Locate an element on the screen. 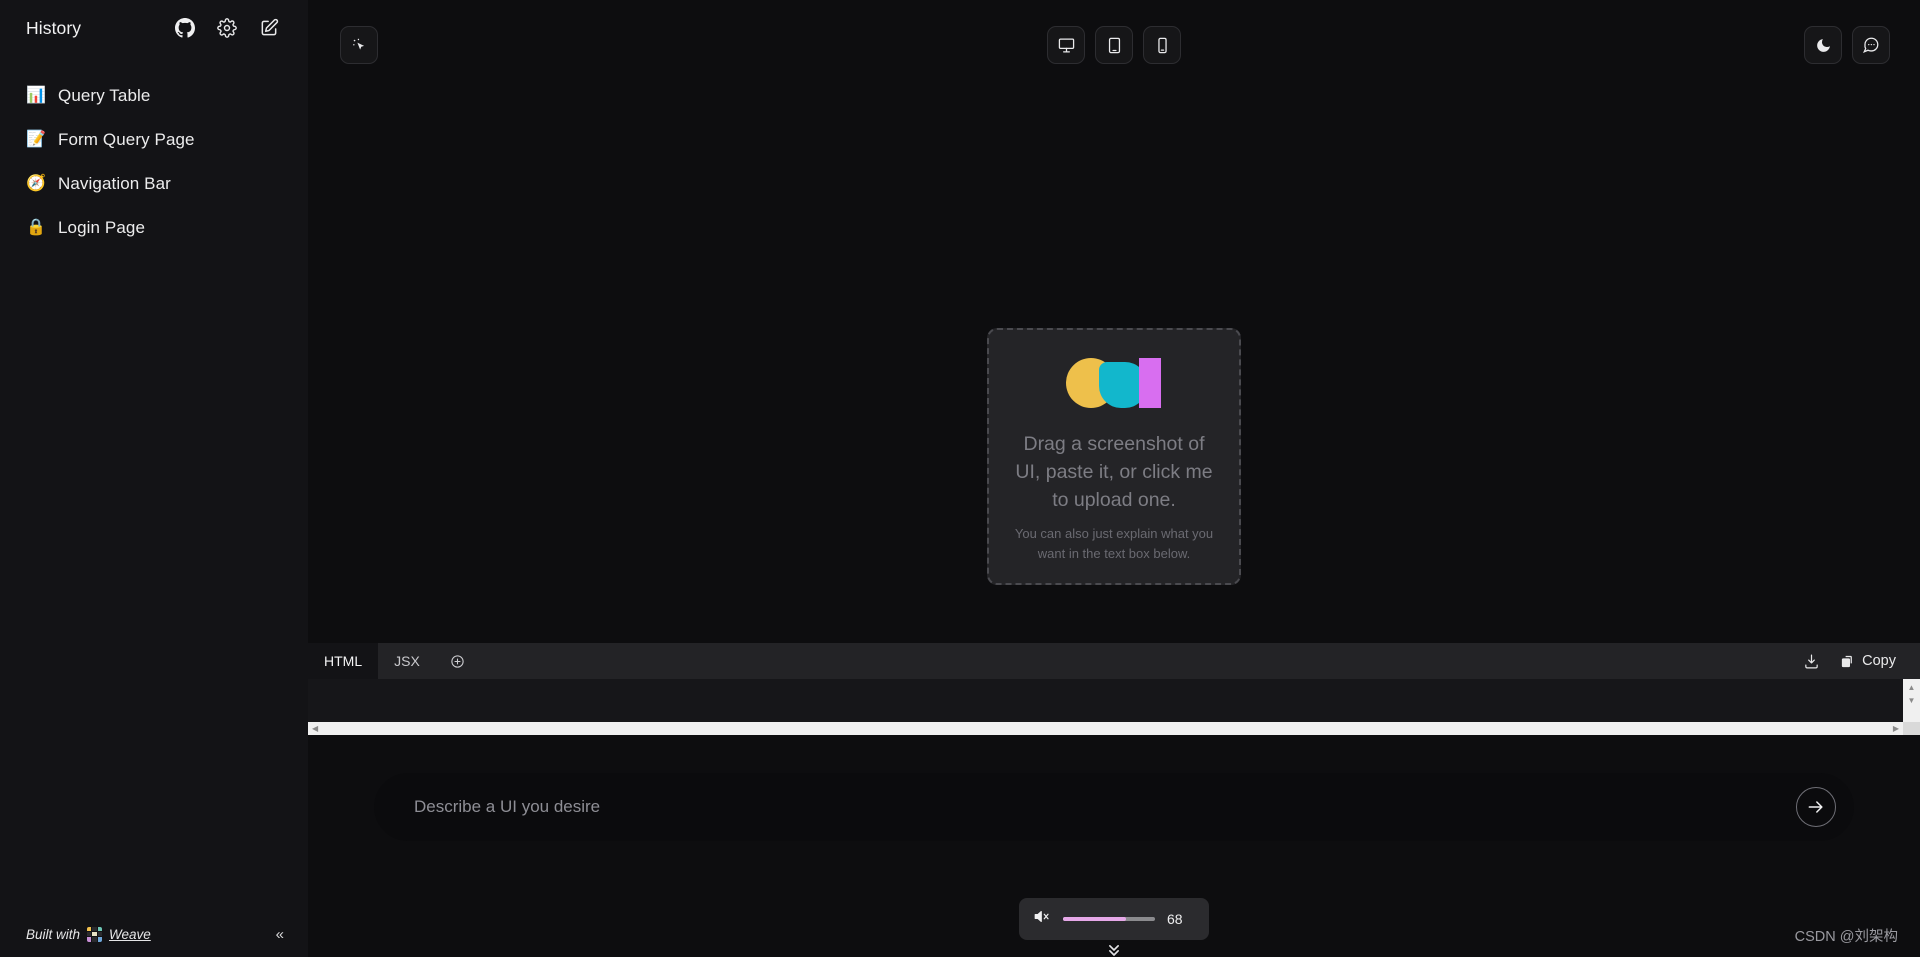 This screenshot has width=1920, height=957. device-switcher is located at coordinates (1114, 45).